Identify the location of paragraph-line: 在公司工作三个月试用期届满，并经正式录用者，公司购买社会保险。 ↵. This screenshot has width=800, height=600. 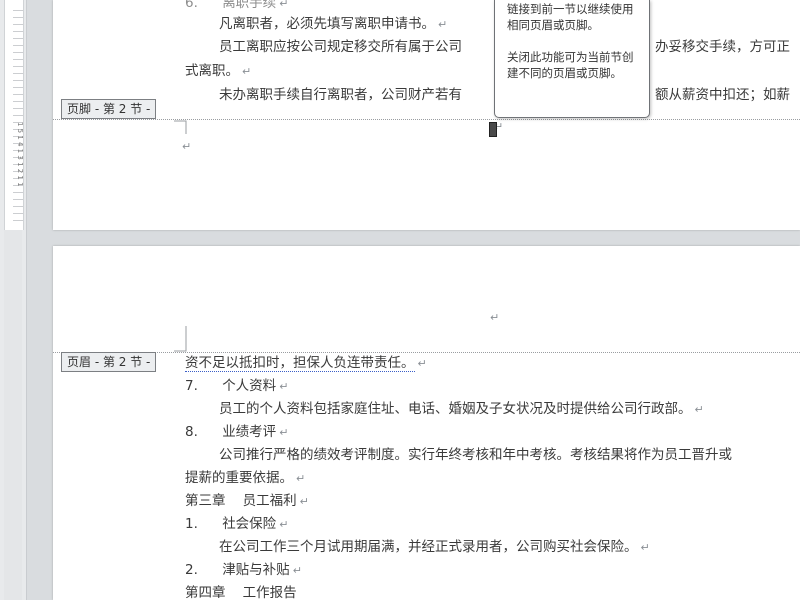
(434, 547).